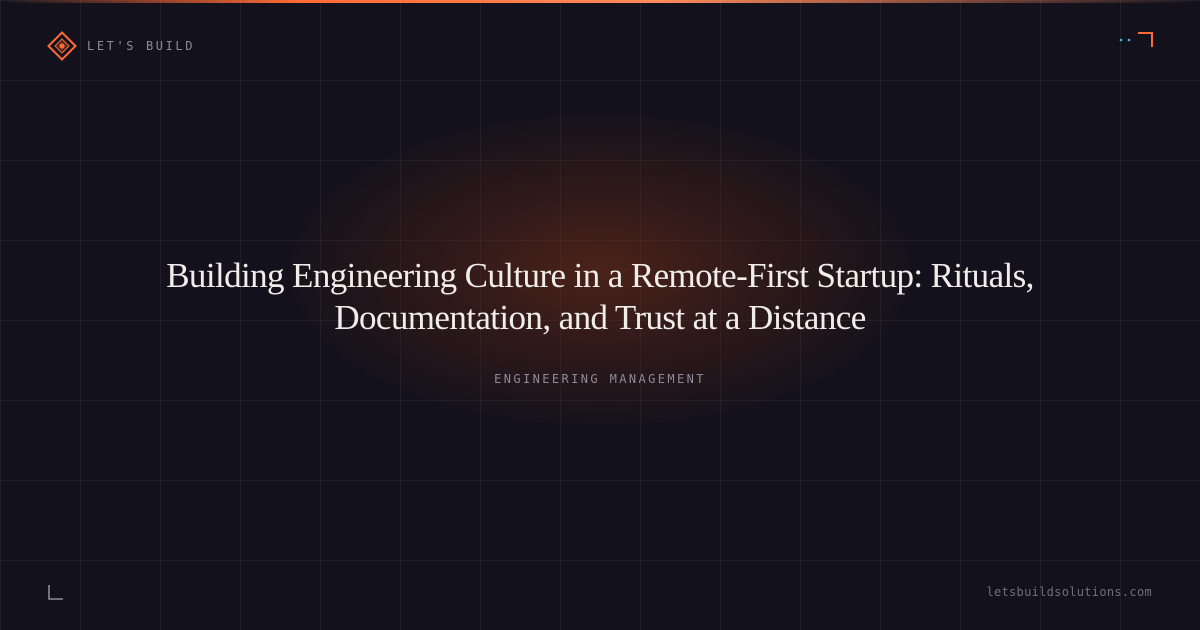  I want to click on site-url: letsbuildsolutions.com, so click(1069, 592).